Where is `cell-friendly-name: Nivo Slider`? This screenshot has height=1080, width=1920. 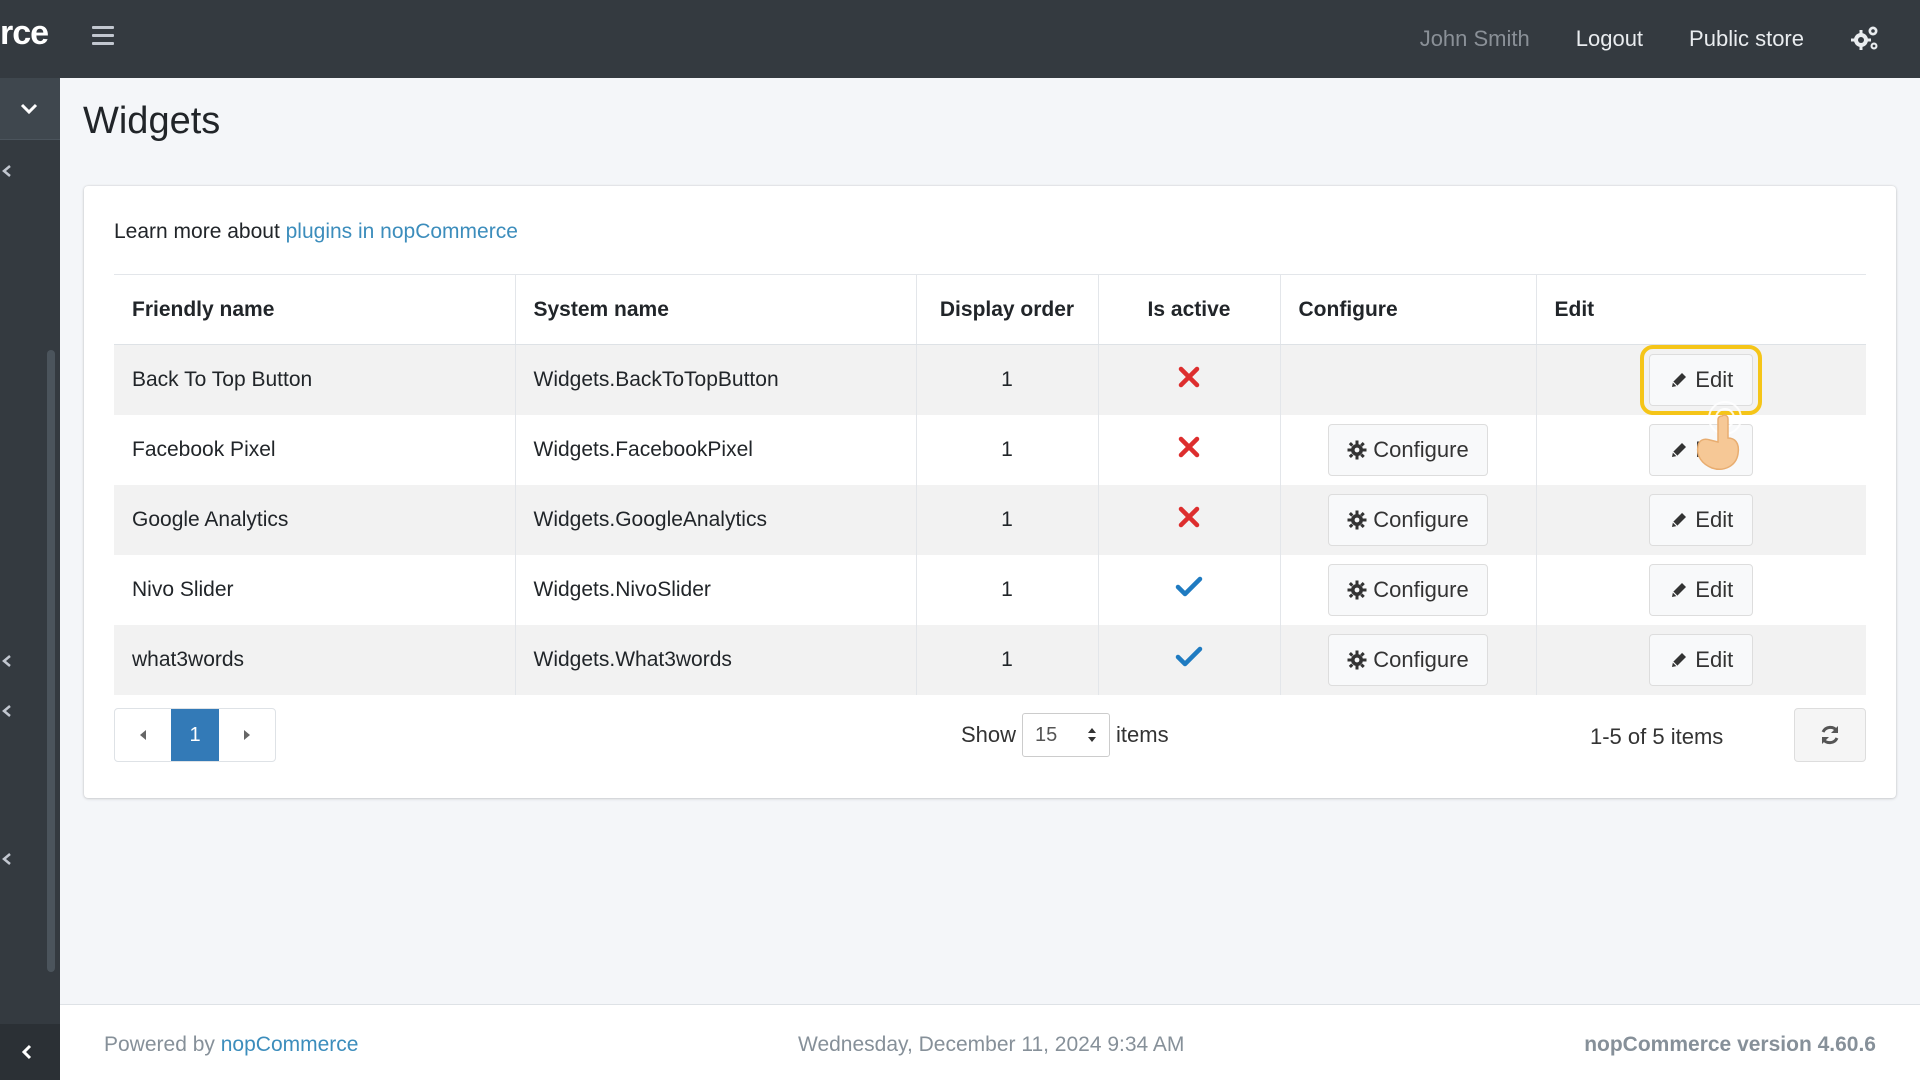
cell-friendly-name: Nivo Slider is located at coordinates (315, 589).